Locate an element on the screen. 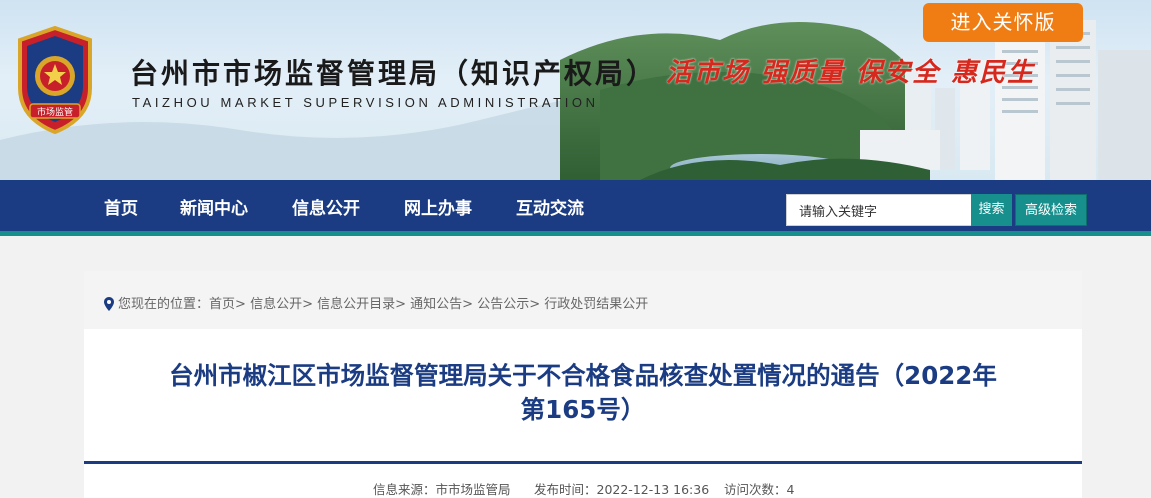 The height and width of the screenshot is (498, 1151). banner-slogan: 活市场 强质量 保安全 惠民生 is located at coordinates (851, 73).